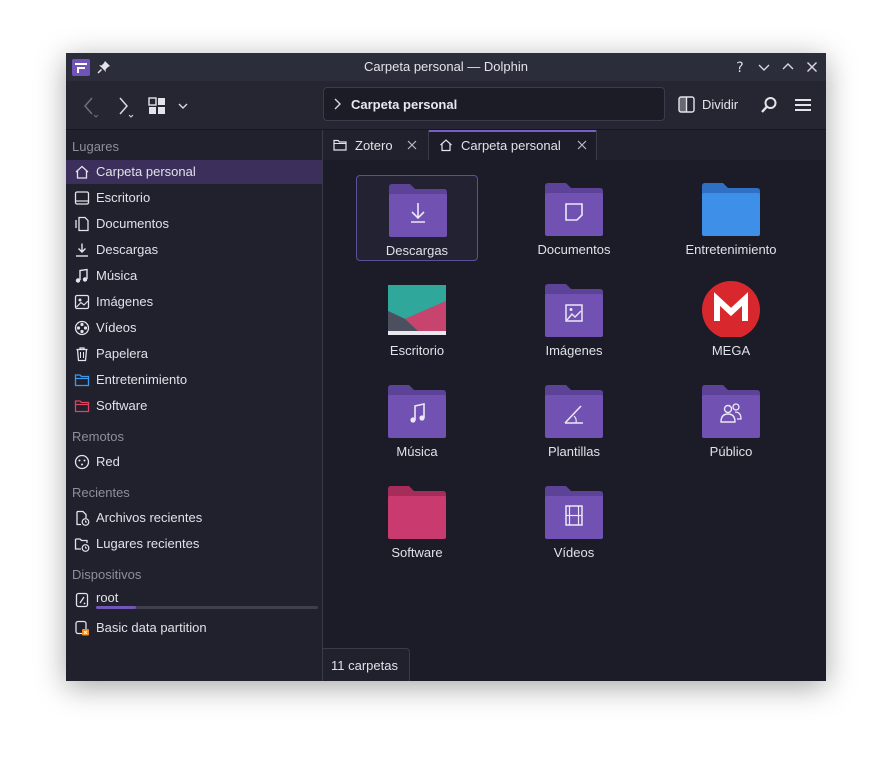  I want to click on sidebar-item-label: Escritorio, so click(123, 197).